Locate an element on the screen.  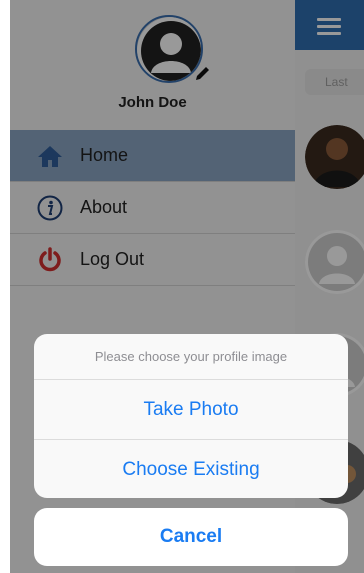
cancel-button: Cancel is located at coordinates (191, 537).